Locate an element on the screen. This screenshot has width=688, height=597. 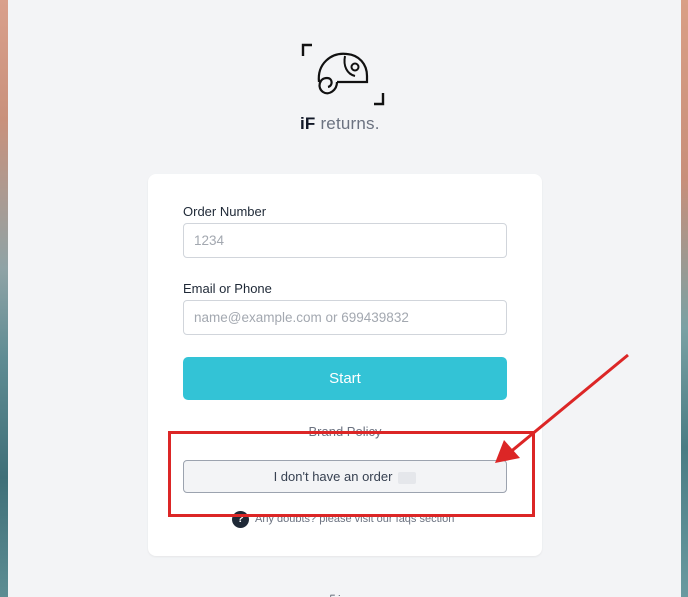
order-number-label: Order Number is located at coordinates (225, 211).